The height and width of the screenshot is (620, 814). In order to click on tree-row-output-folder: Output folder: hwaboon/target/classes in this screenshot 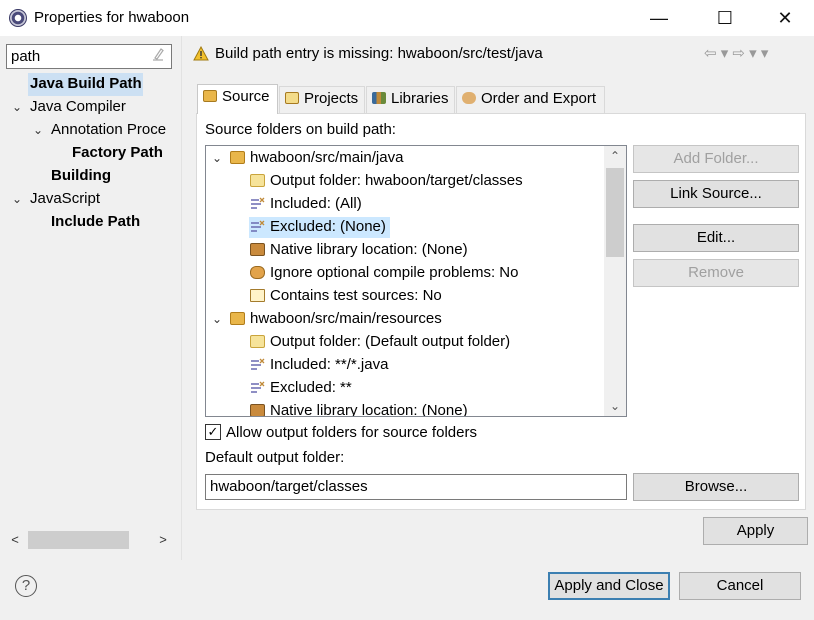, I will do `click(386, 181)`.